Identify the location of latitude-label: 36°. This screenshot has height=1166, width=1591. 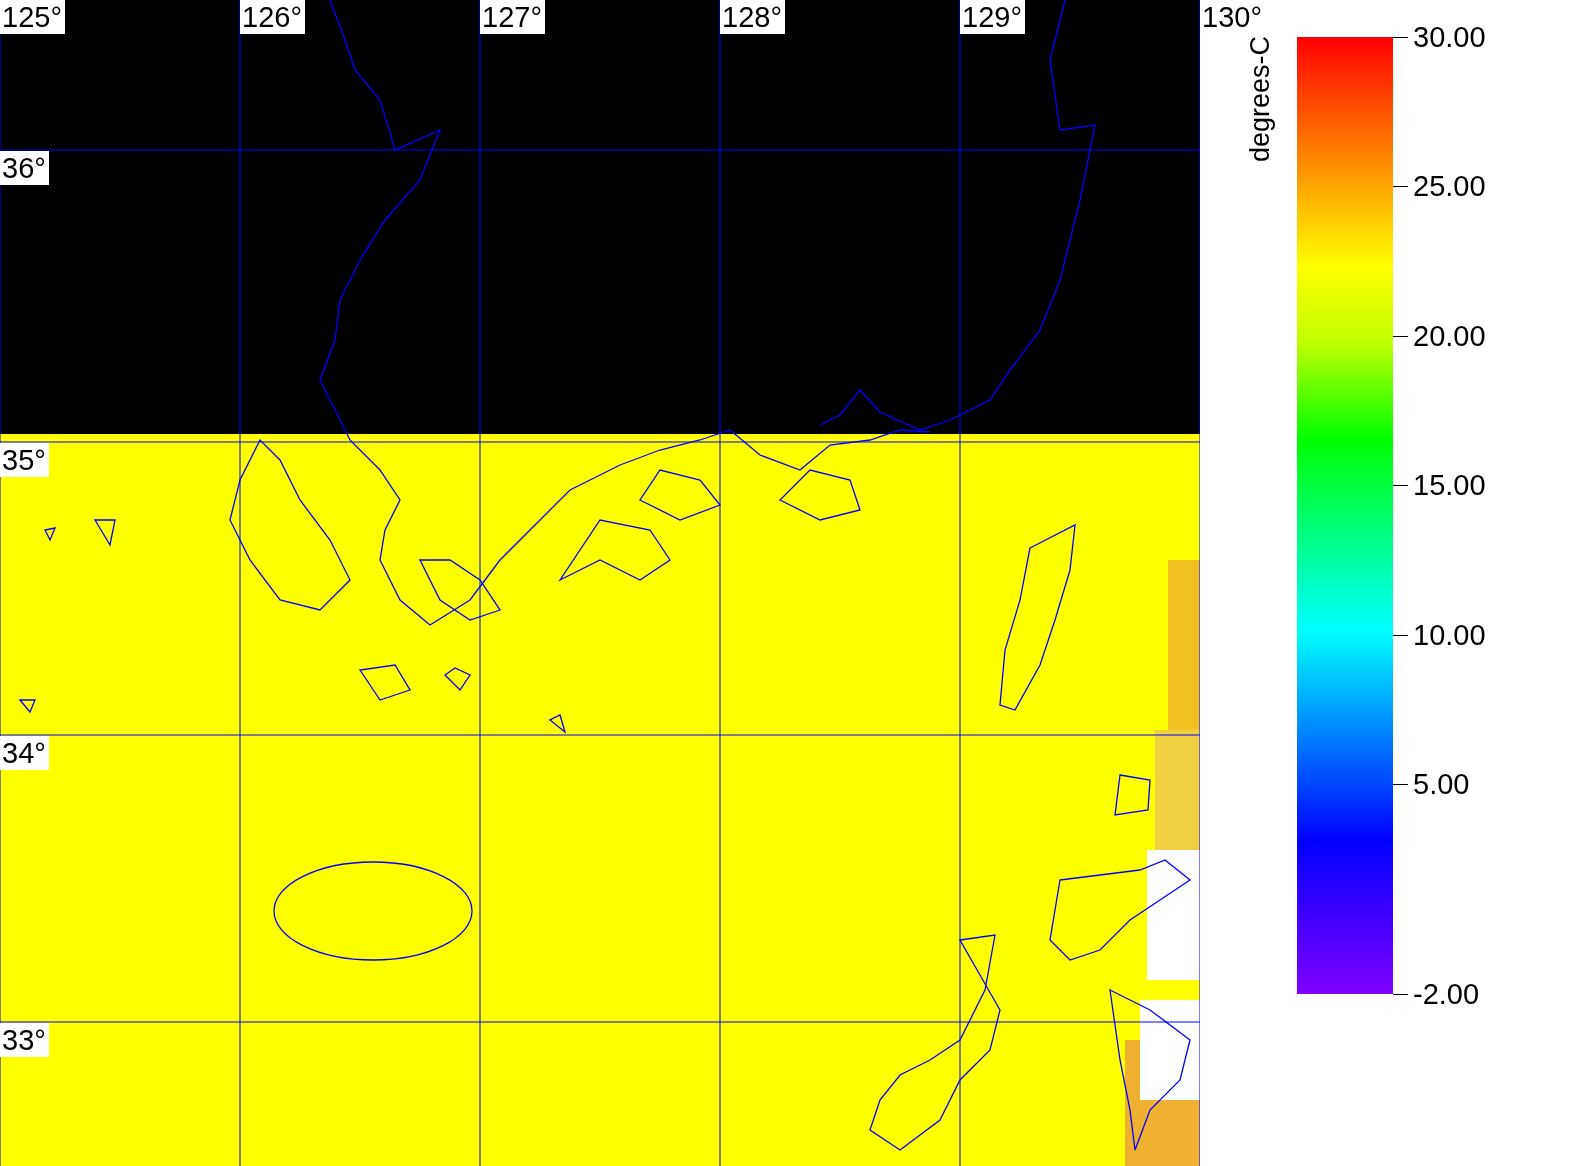
(24, 168).